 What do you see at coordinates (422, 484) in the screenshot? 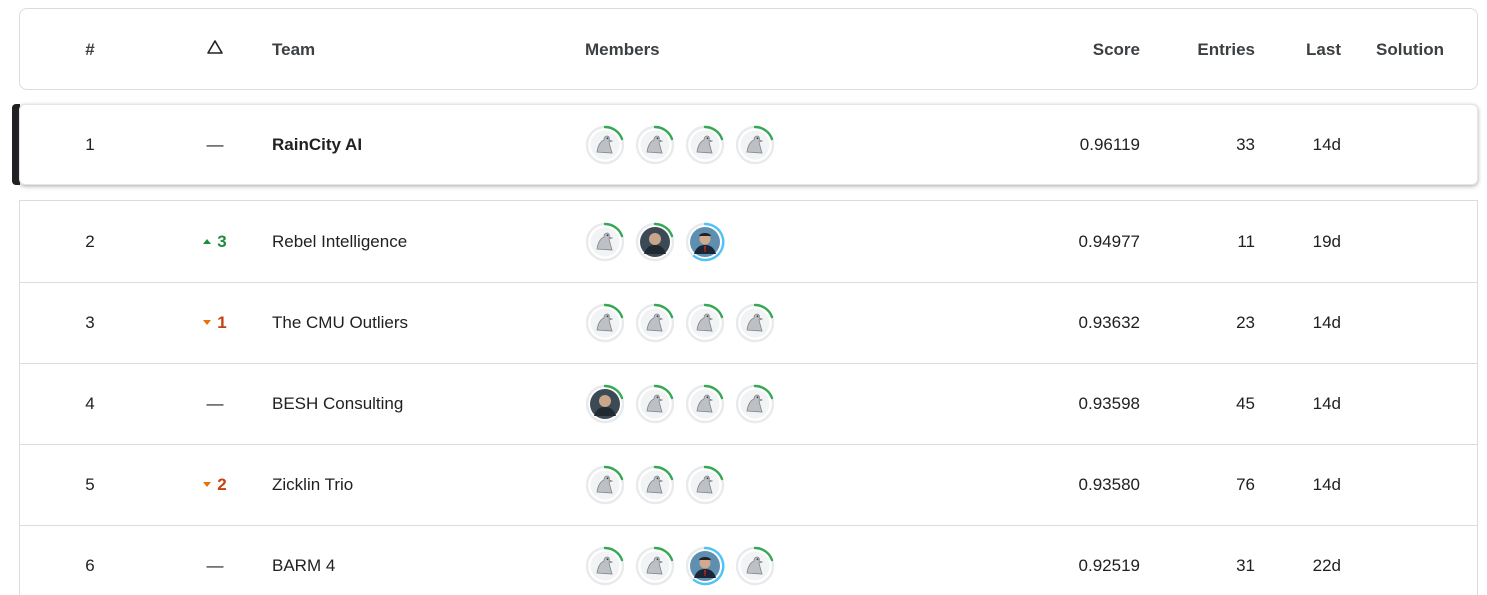
I see `team-name-link: Zicklin Trio` at bounding box center [422, 484].